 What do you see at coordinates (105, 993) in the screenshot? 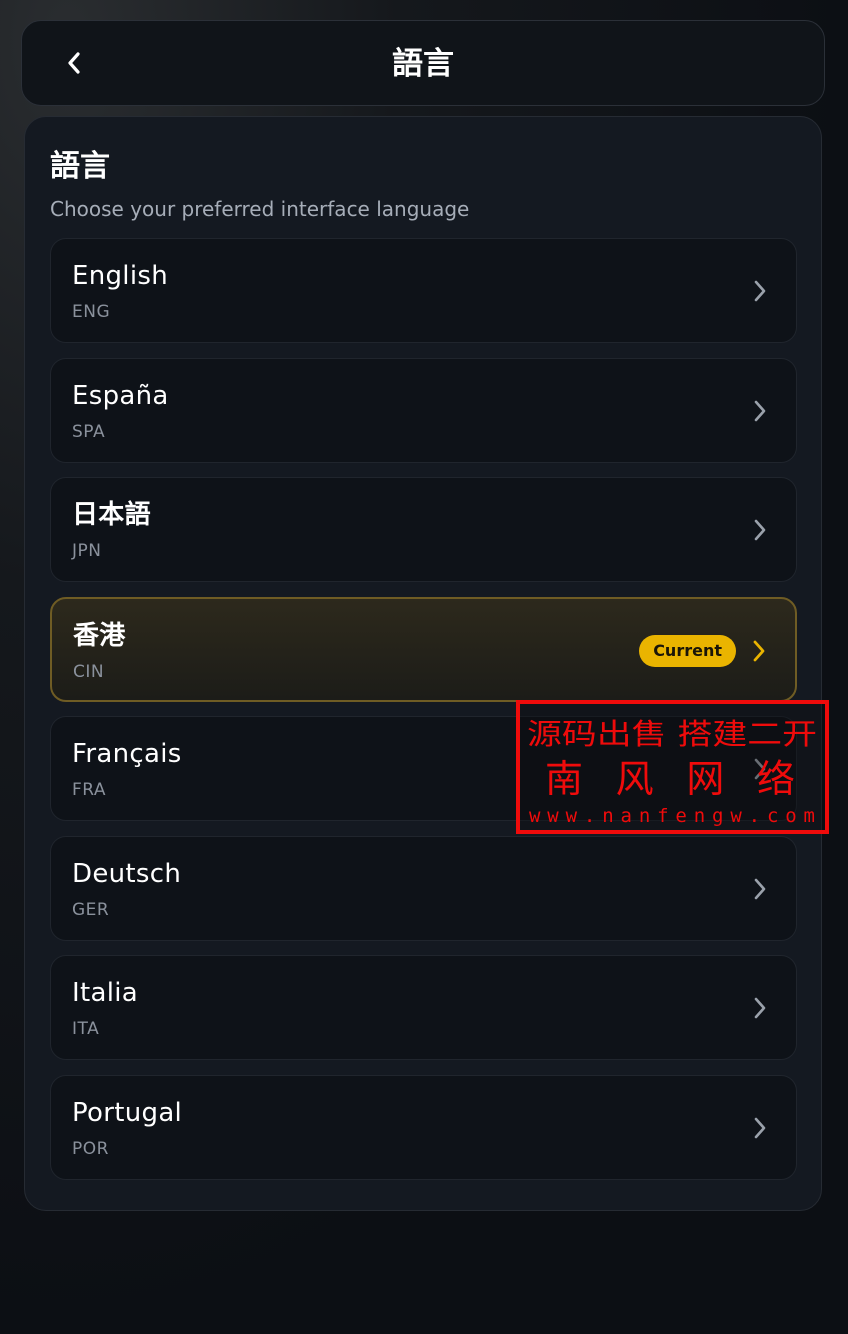
I see `language-name: Italia` at bounding box center [105, 993].